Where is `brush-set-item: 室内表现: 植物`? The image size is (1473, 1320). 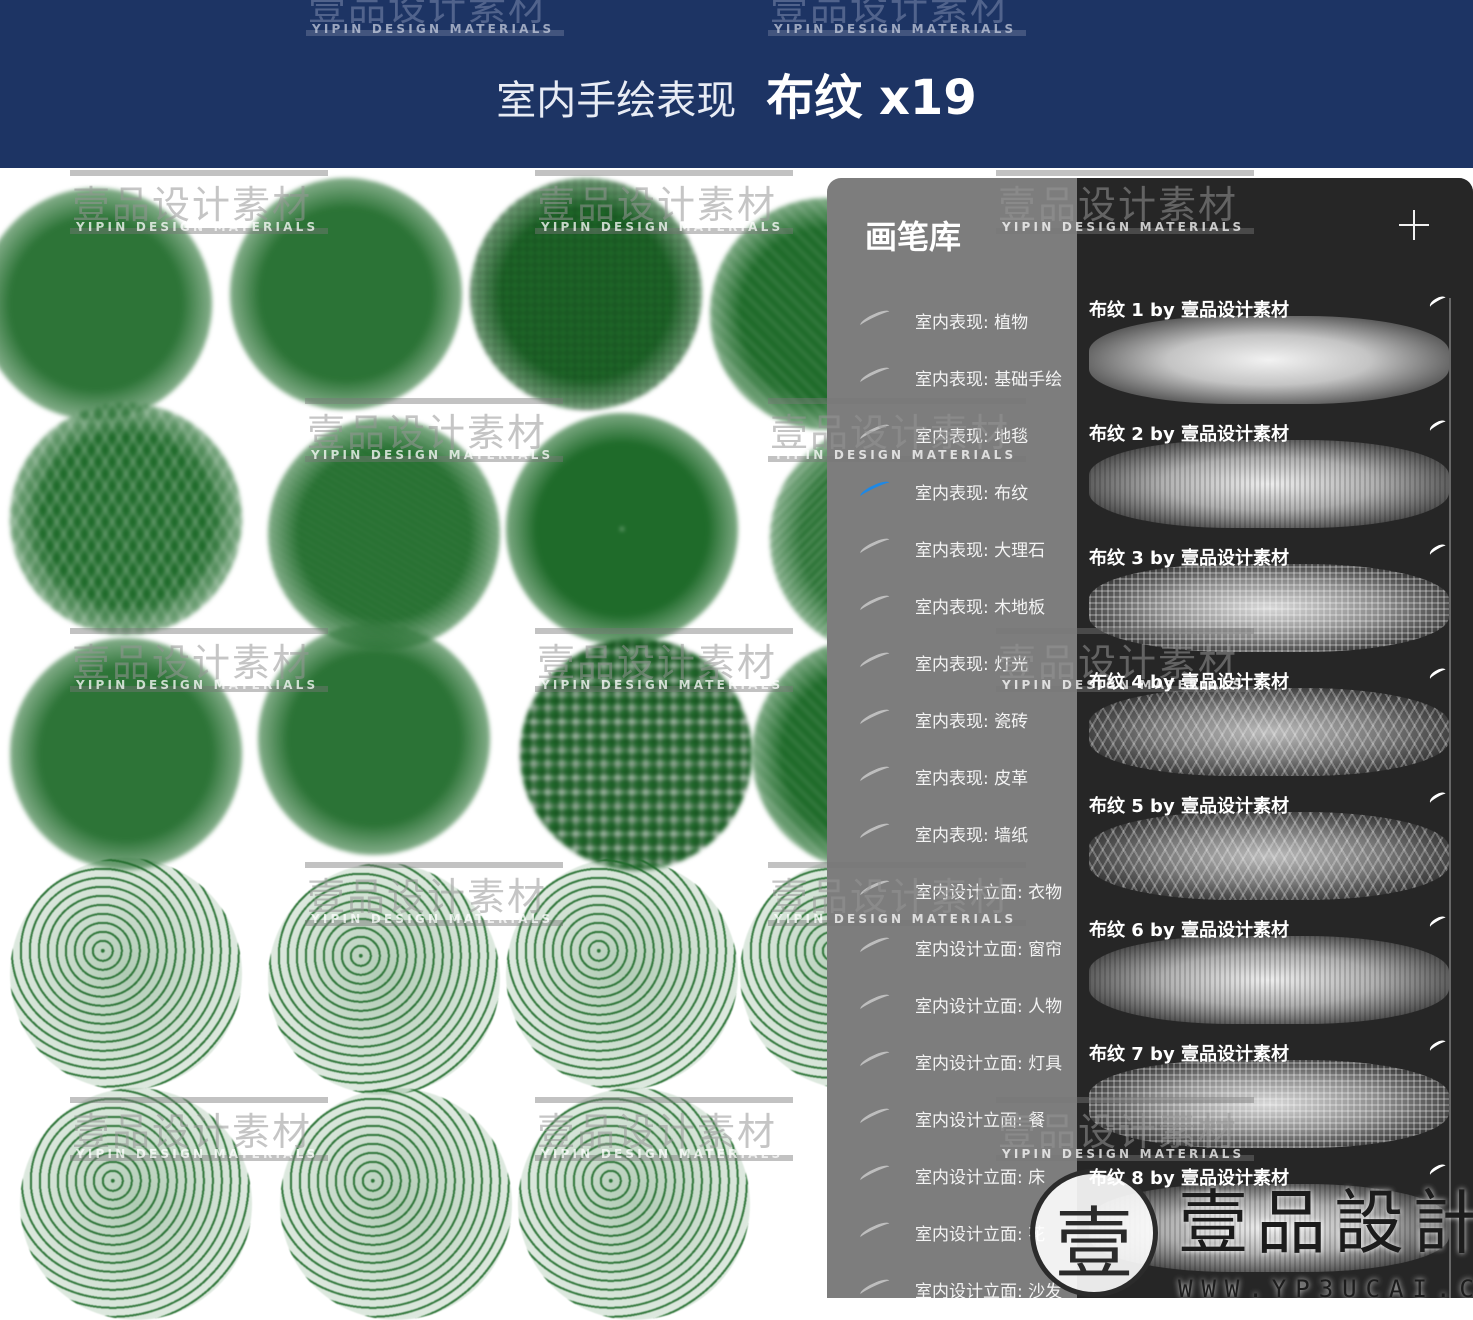
brush-set-item: 室内表现: 植物 is located at coordinates (962, 320).